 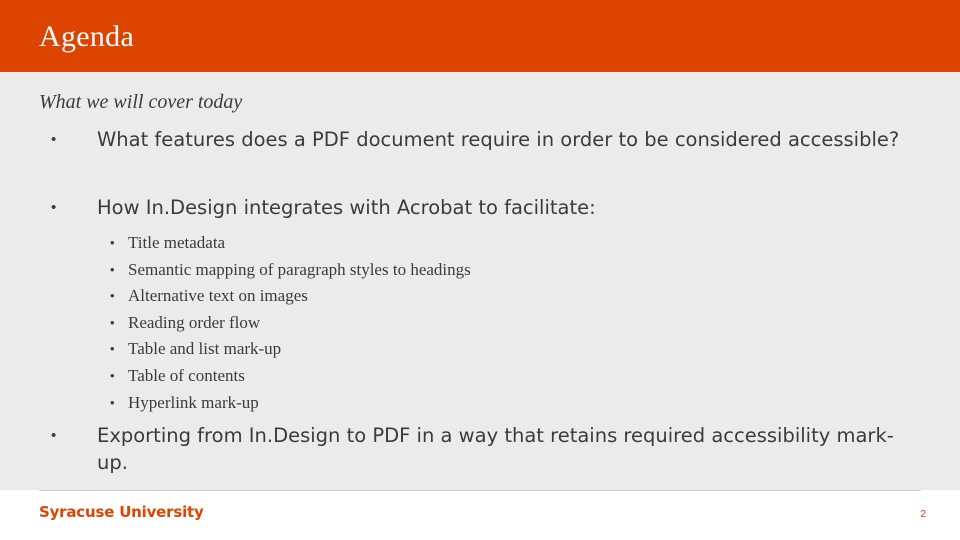 I want to click on sub-bullet-item: • Reading order flow, so click(x=460, y=323).